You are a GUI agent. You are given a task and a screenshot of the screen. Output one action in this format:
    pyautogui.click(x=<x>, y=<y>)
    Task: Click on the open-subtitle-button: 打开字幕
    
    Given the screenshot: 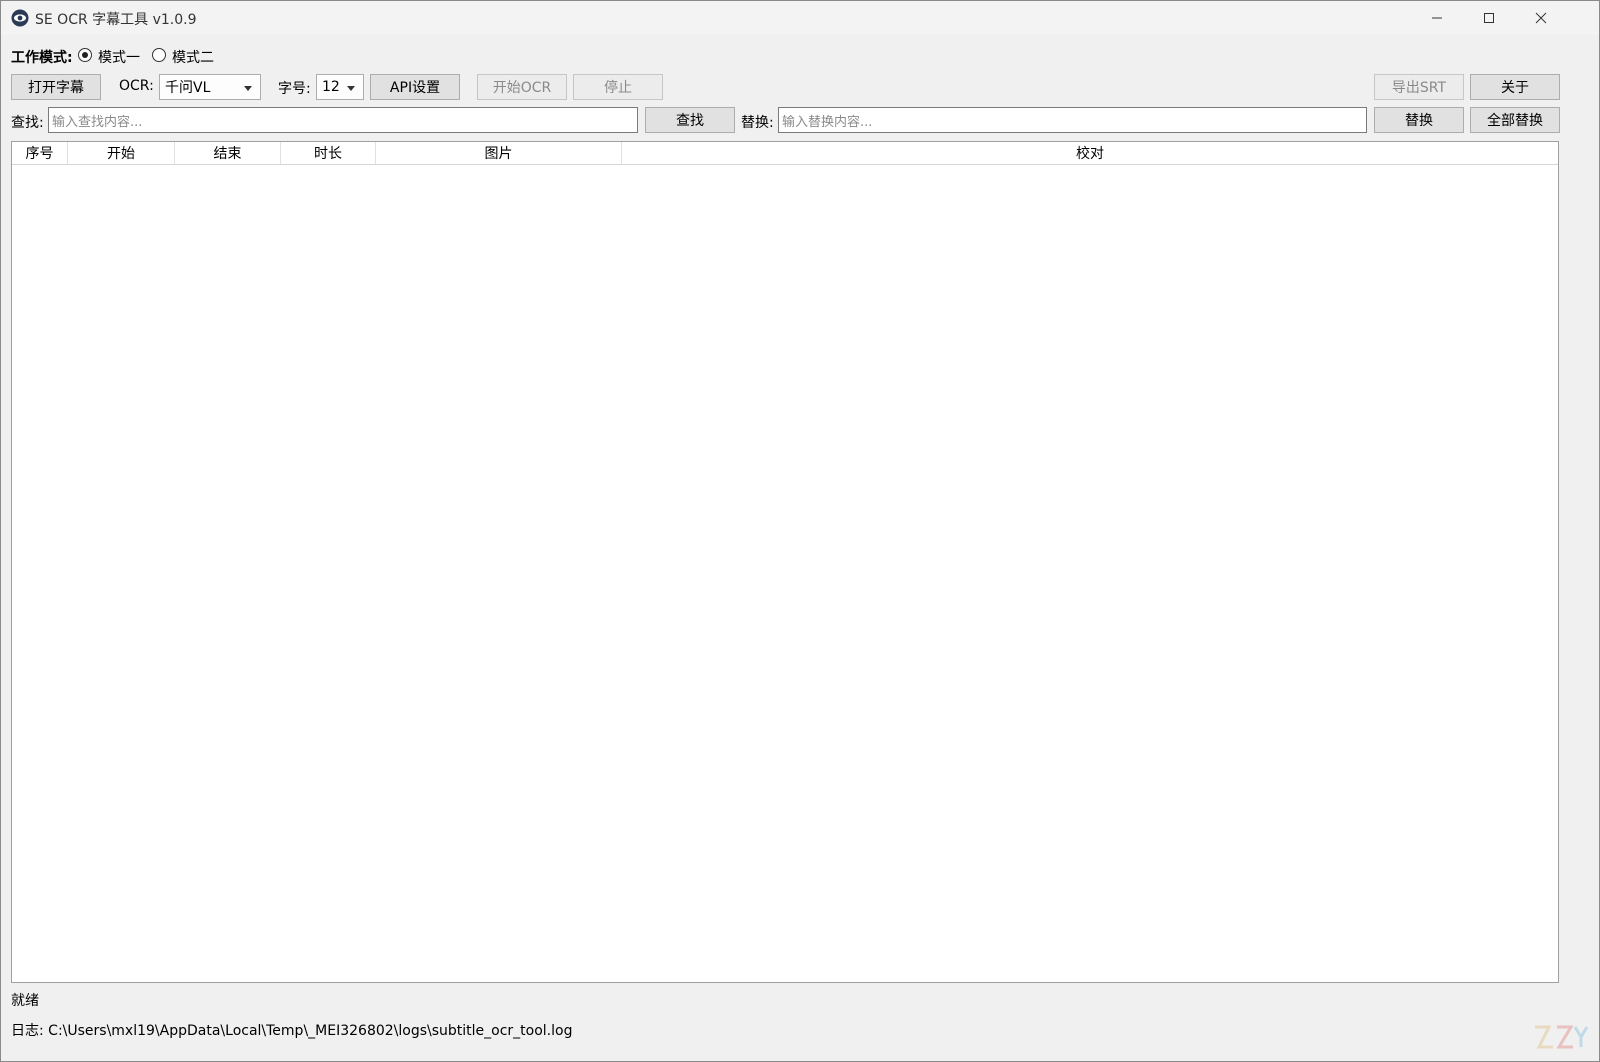 What is the action you would take?
    pyautogui.click(x=56, y=87)
    